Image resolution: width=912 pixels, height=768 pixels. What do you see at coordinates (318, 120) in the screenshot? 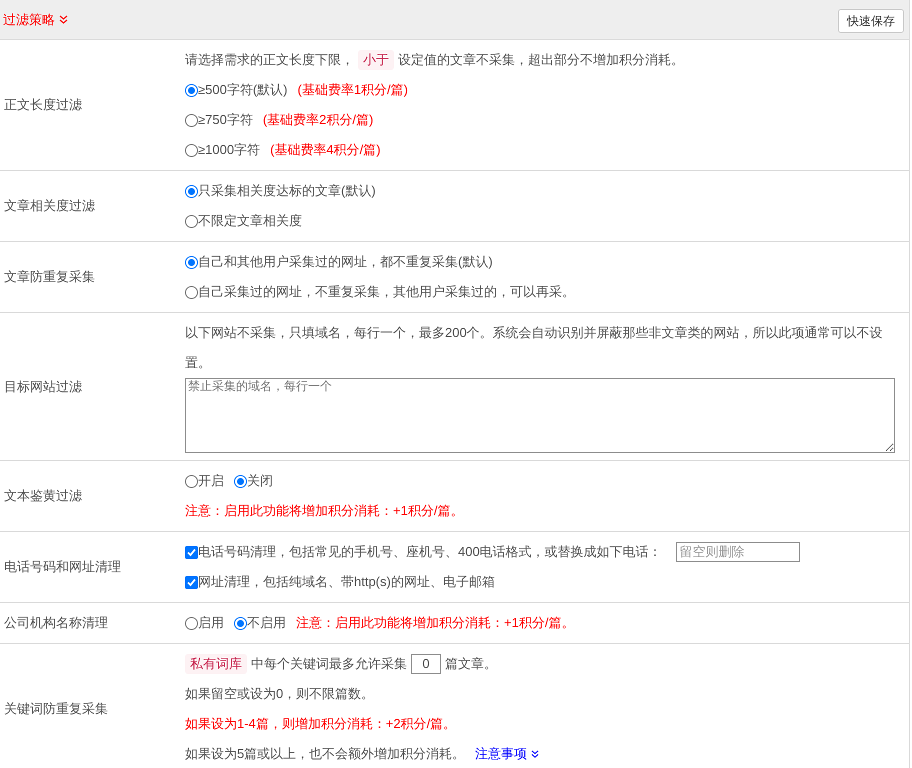
I see `warning-text: (基础费率2积分/篇)` at bounding box center [318, 120].